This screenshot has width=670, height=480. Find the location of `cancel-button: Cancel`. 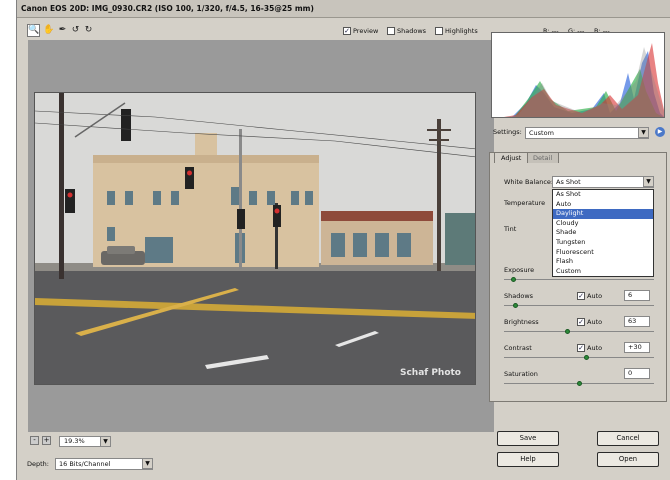

cancel-button: Cancel is located at coordinates (628, 438).